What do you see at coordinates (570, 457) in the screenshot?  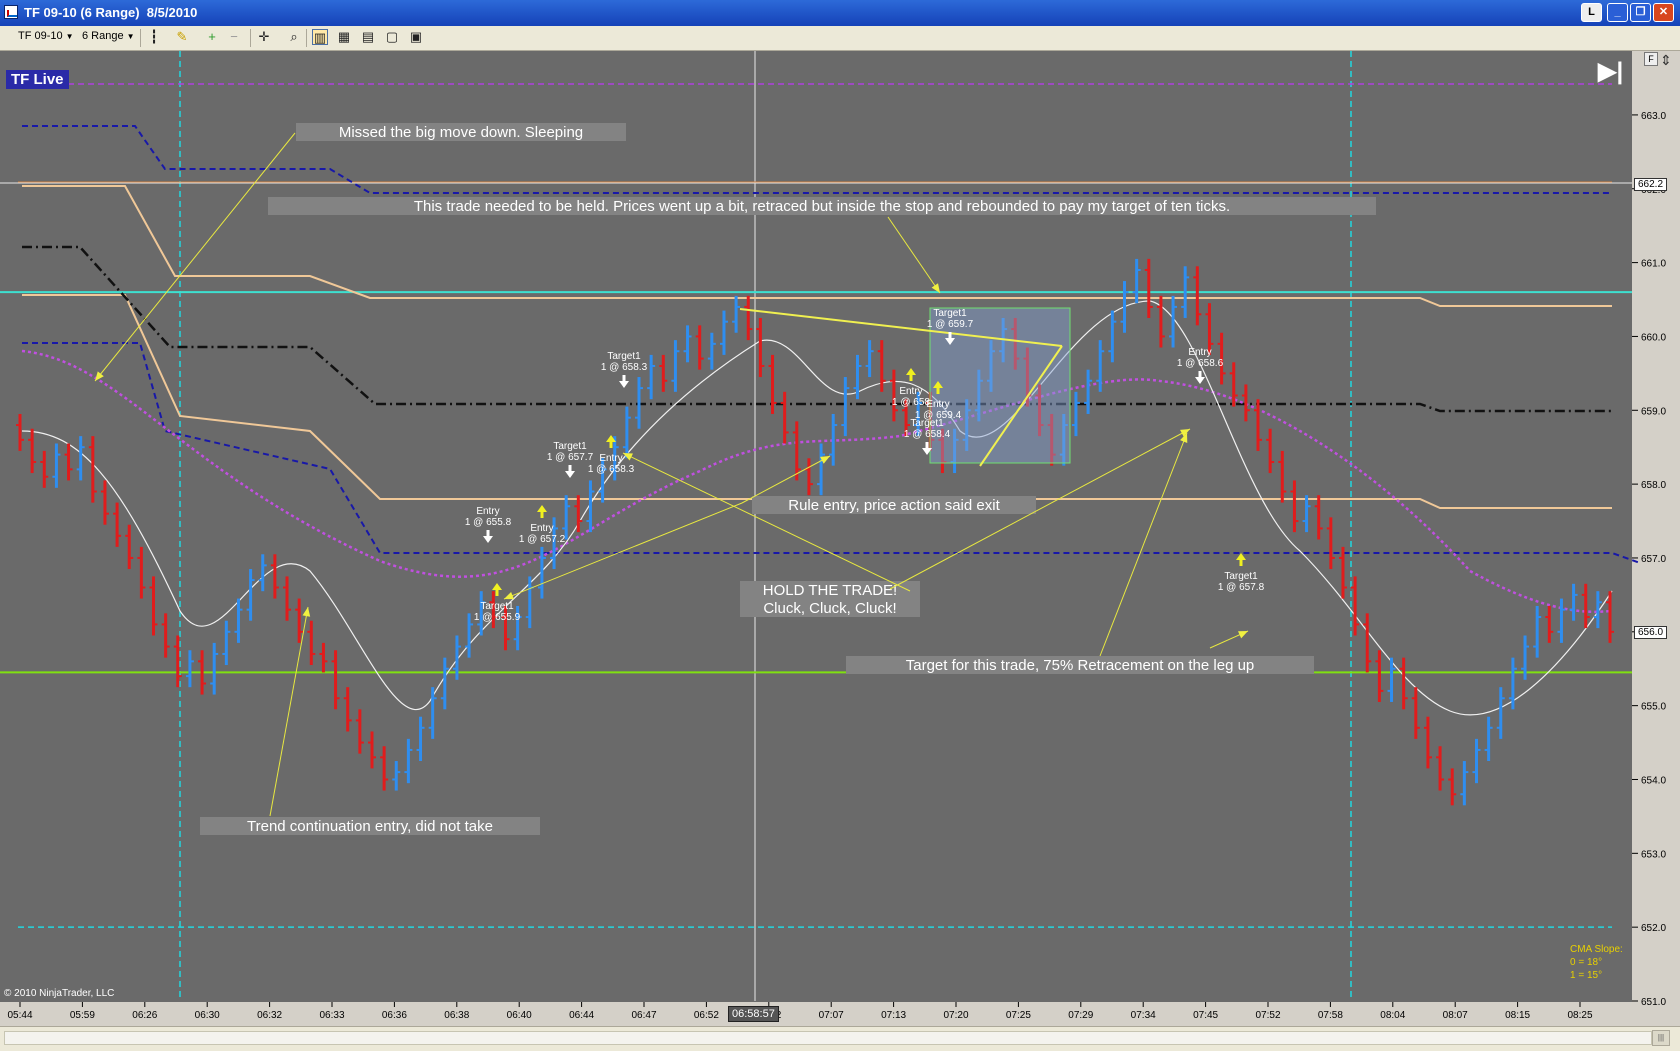 I see `trade-marker-price: 1 @ 657.7` at bounding box center [570, 457].